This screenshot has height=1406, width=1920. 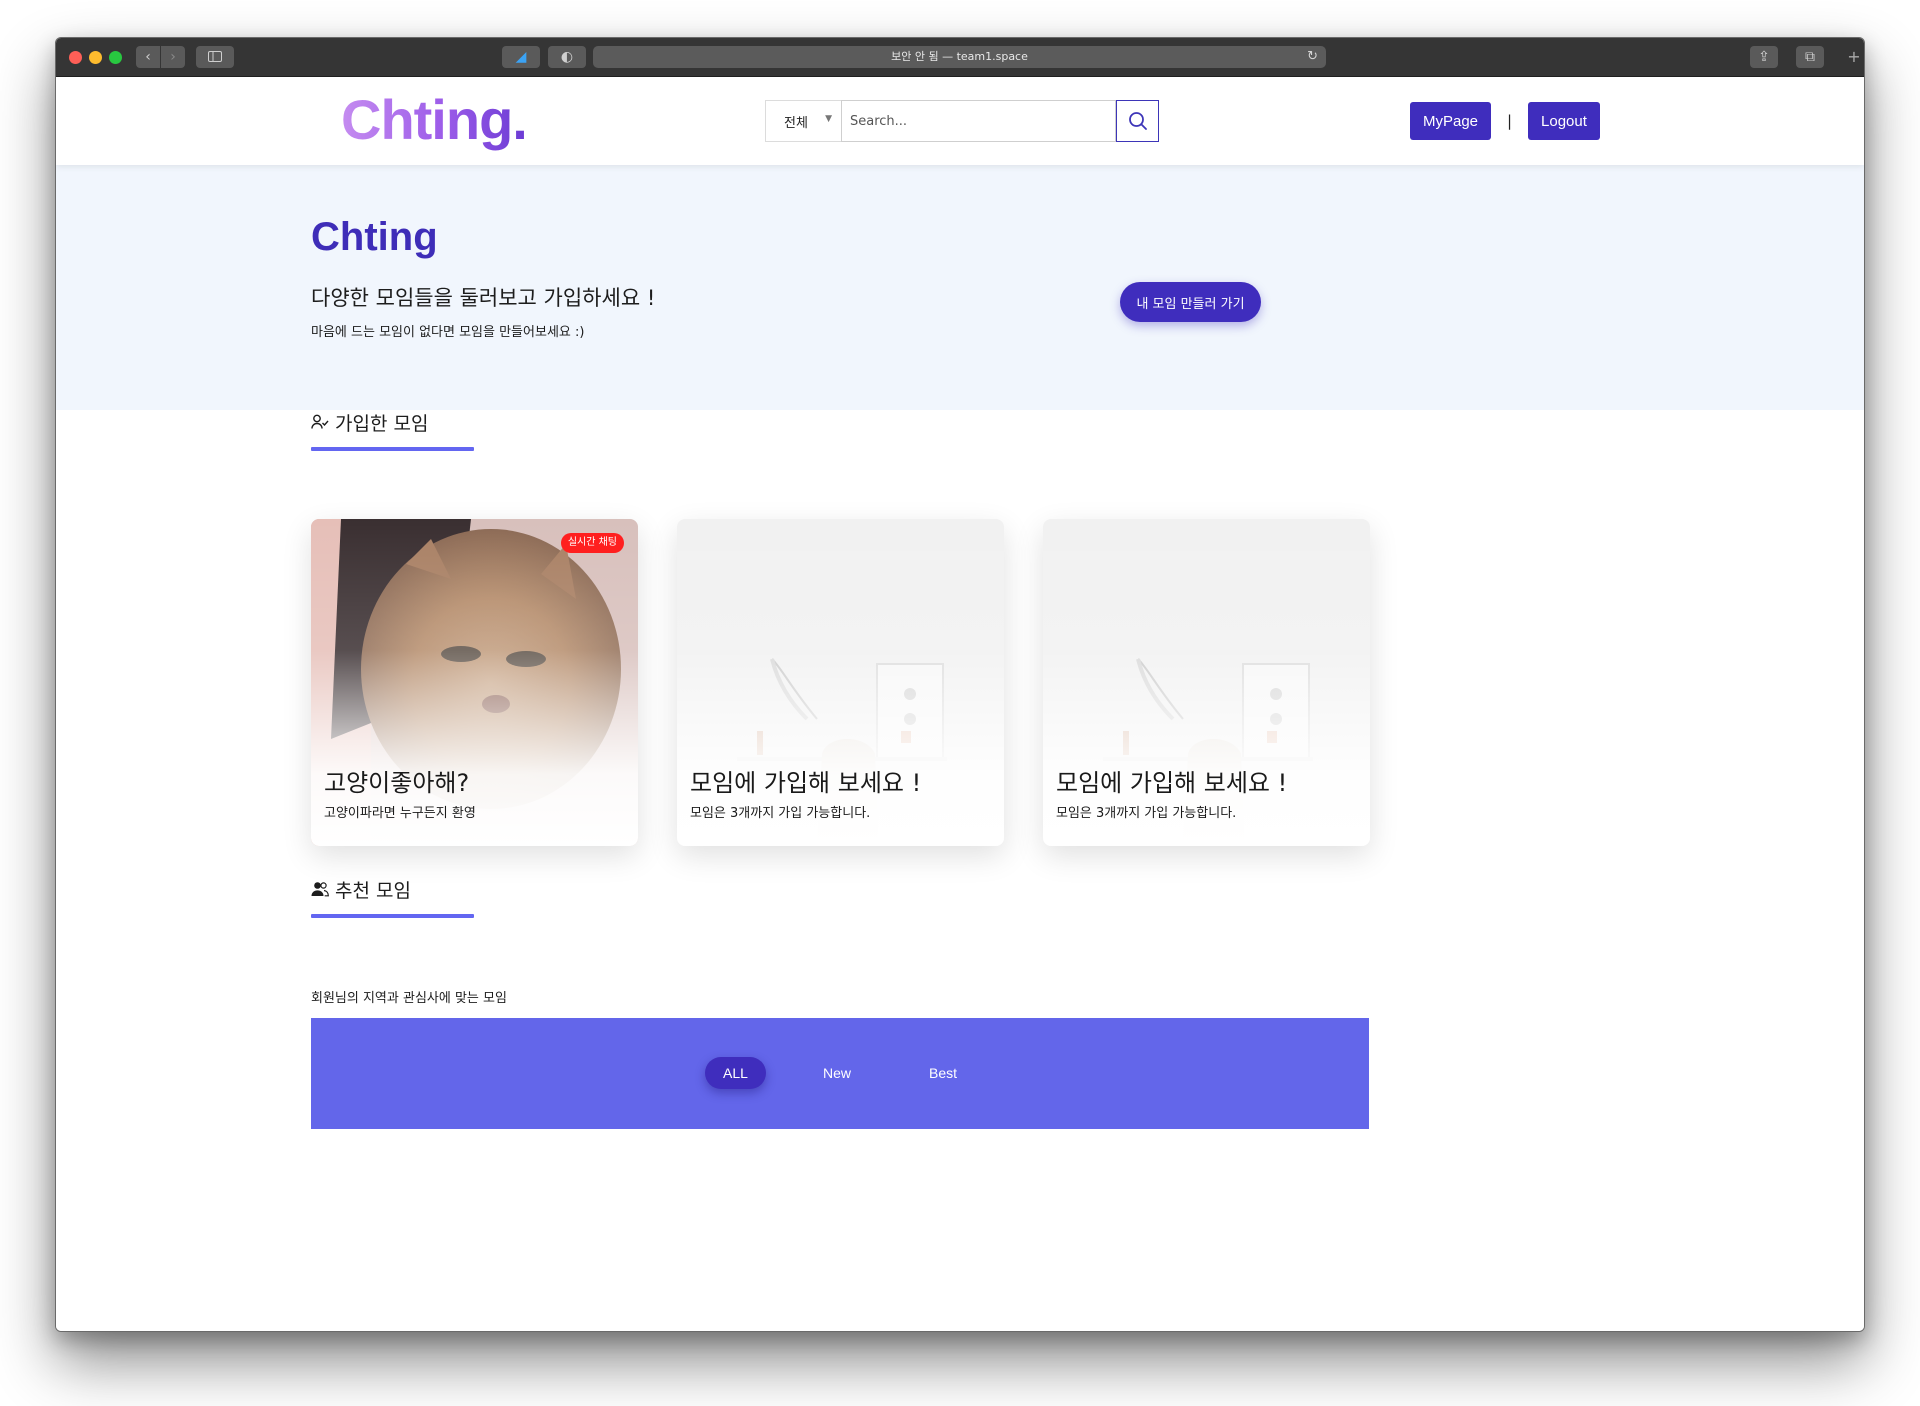 What do you see at coordinates (397, 783) in the screenshot?
I see `card-title: 고양이좋아해?` at bounding box center [397, 783].